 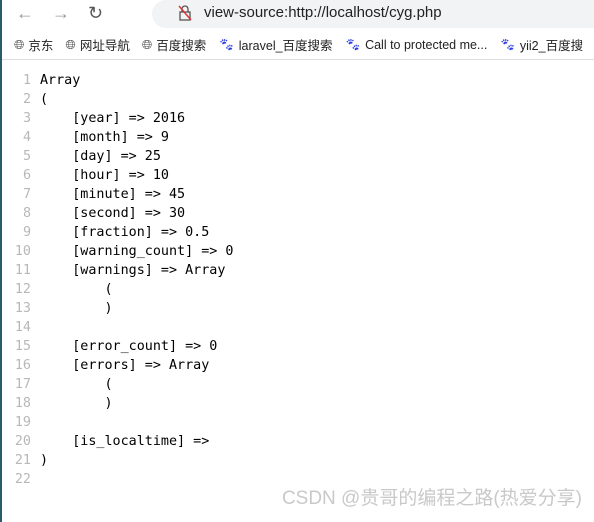 What do you see at coordinates (117, 384) in the screenshot?
I see `source-line: 17 (` at bounding box center [117, 384].